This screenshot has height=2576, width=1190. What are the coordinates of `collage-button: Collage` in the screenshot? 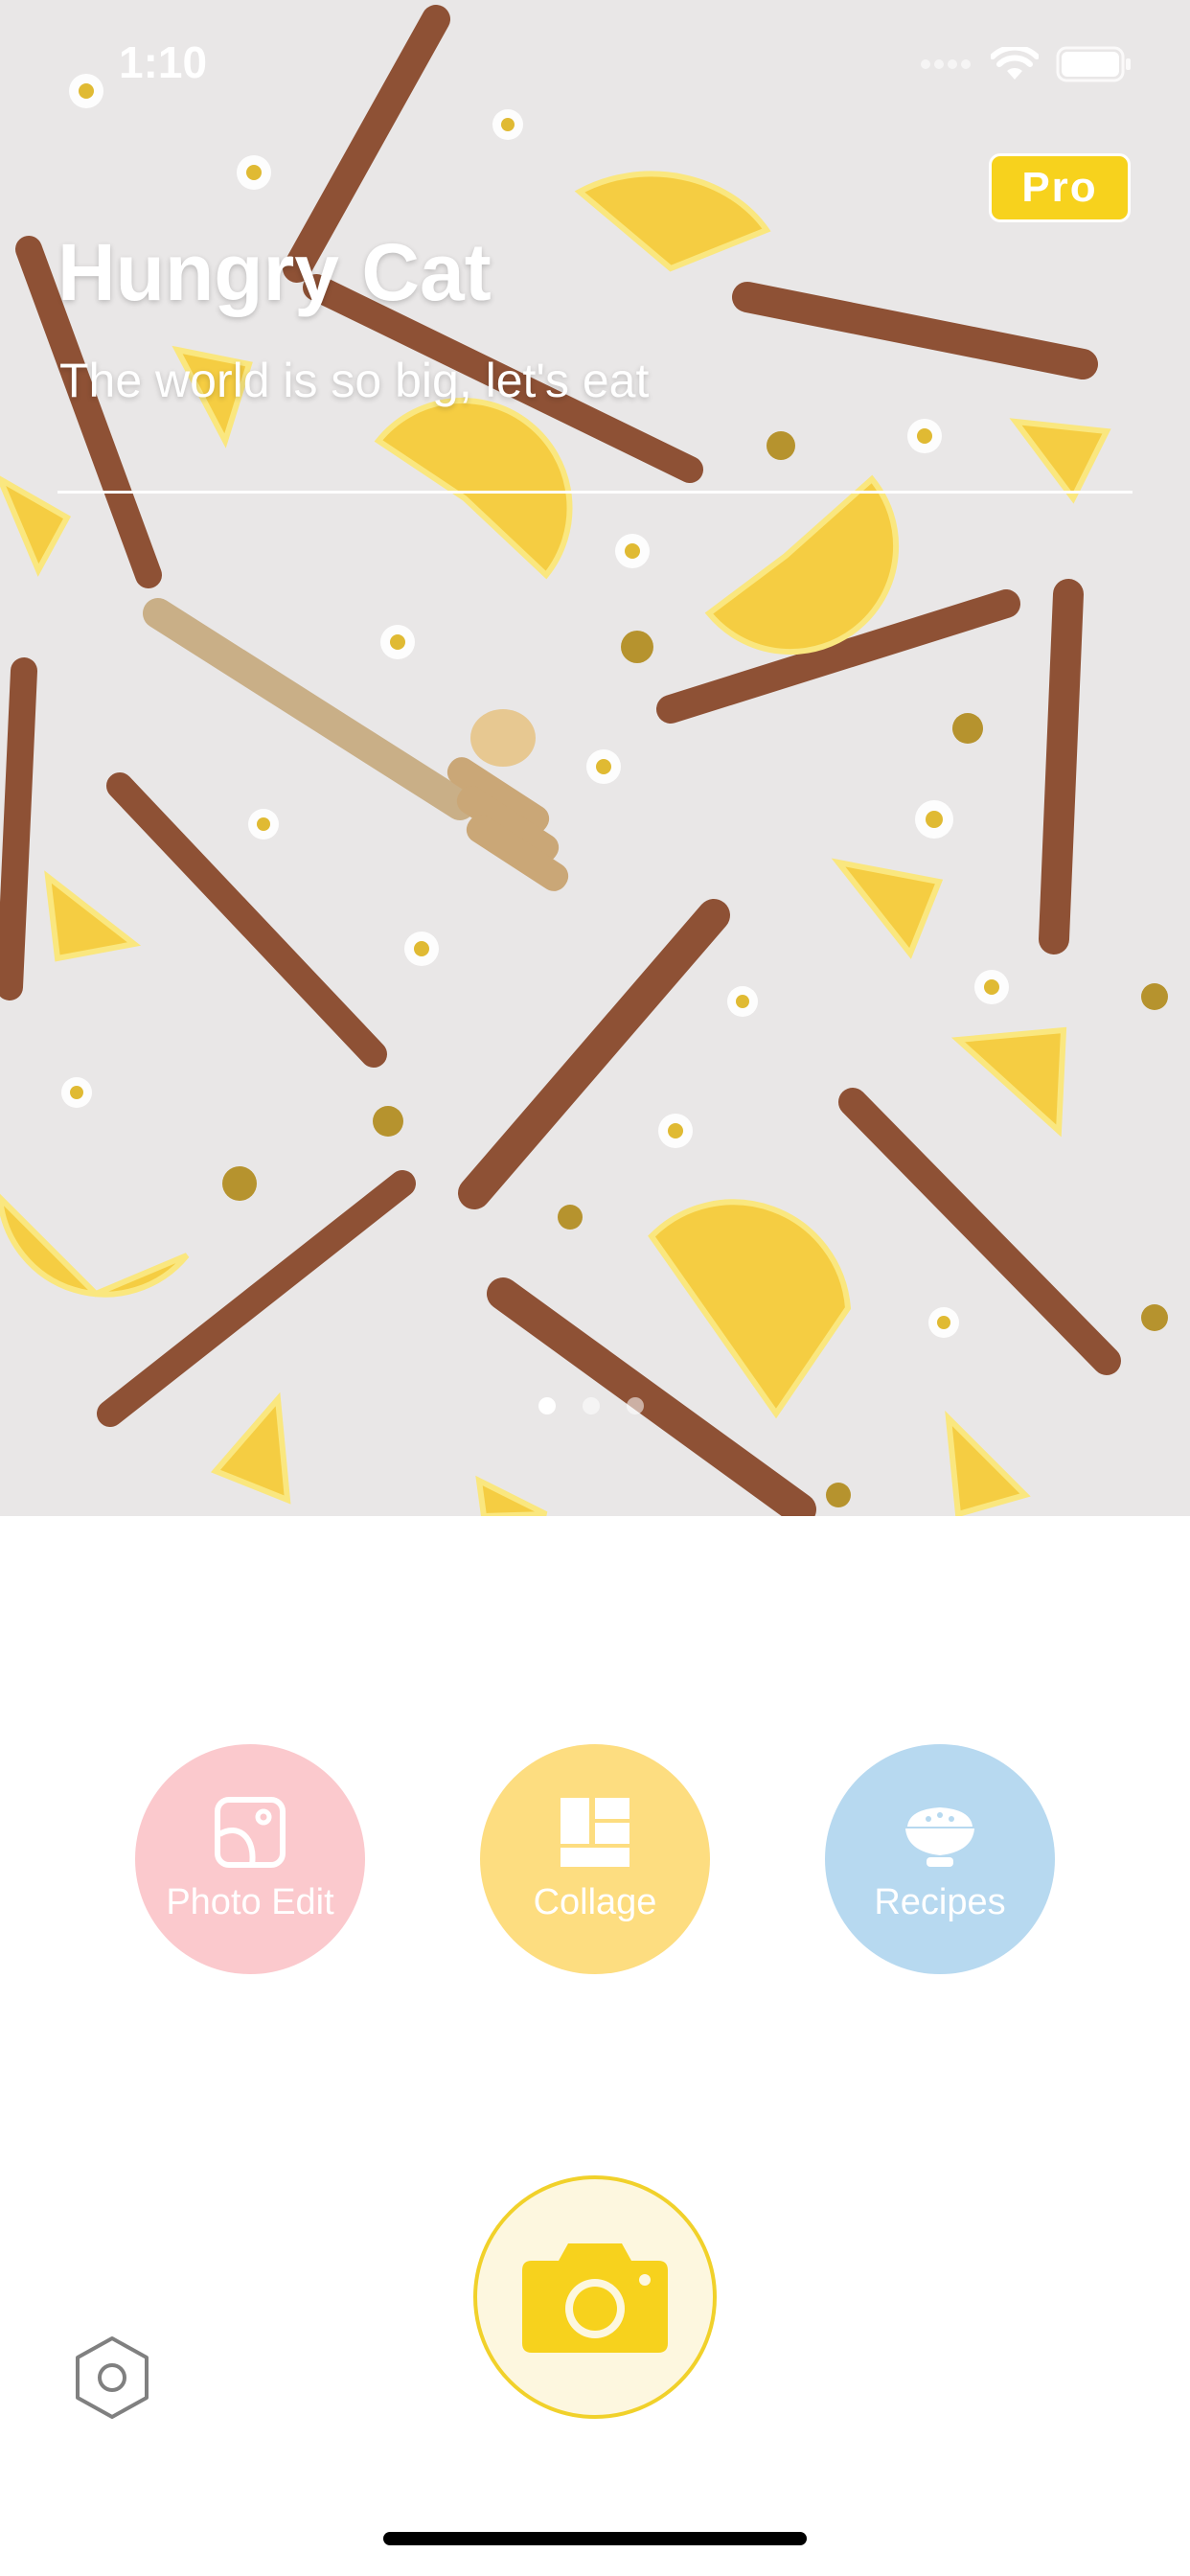 It's located at (595, 1859).